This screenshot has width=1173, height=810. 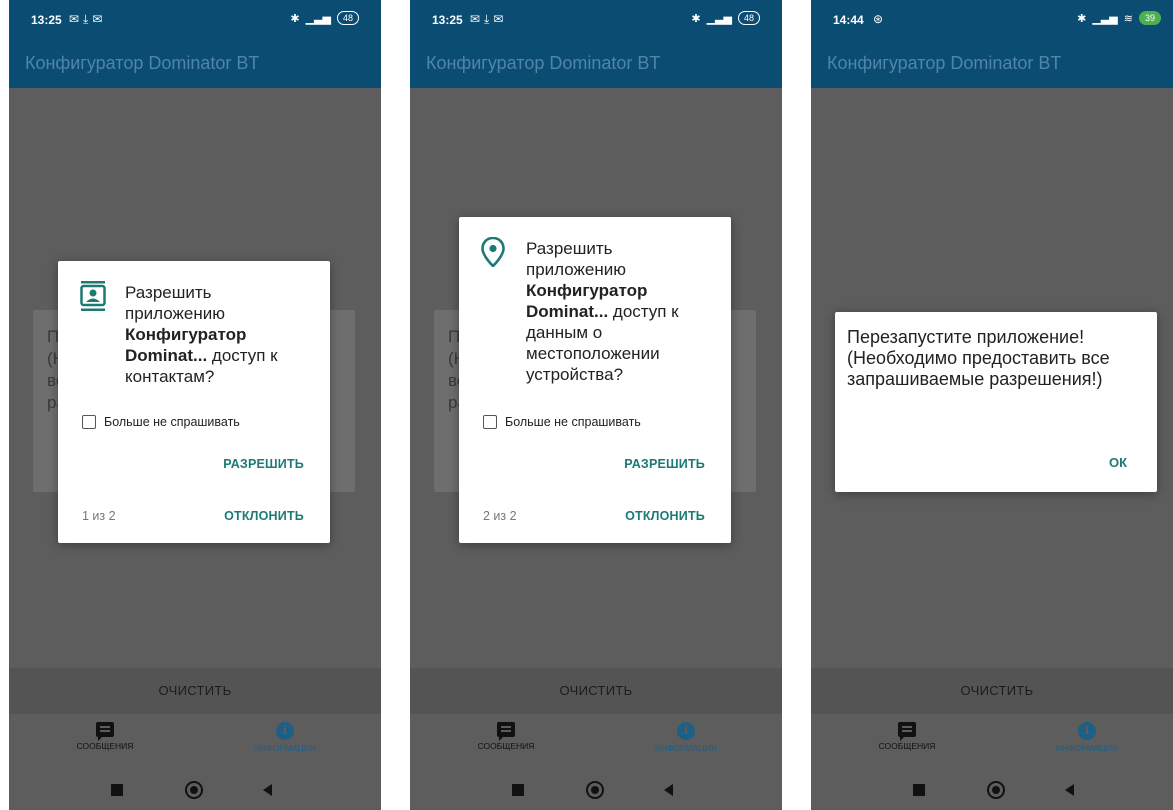 I want to click on status-bar: 14:44 ⊛ ✱ ▁▃▅ ≋ 39, so click(x=992, y=20).